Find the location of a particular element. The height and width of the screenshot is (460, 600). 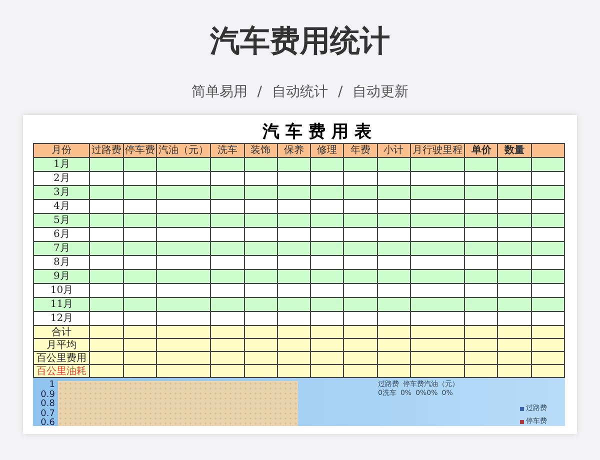

table-cell: 2月 is located at coordinates (62, 179).